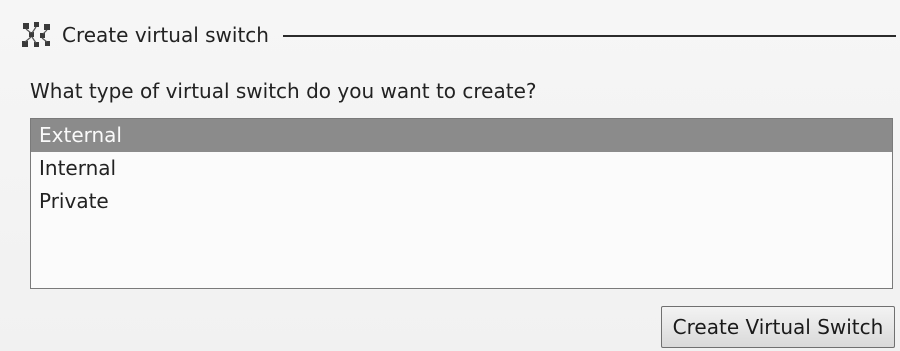 The height and width of the screenshot is (351, 900). I want to click on list-item-private: Private, so click(461, 201).